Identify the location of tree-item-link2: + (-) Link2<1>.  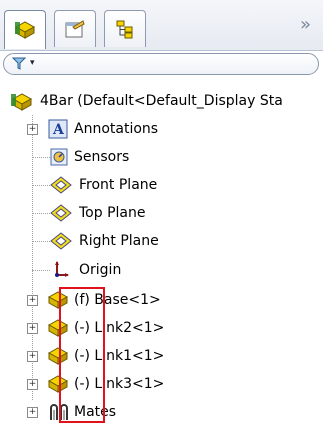
(160, 328).